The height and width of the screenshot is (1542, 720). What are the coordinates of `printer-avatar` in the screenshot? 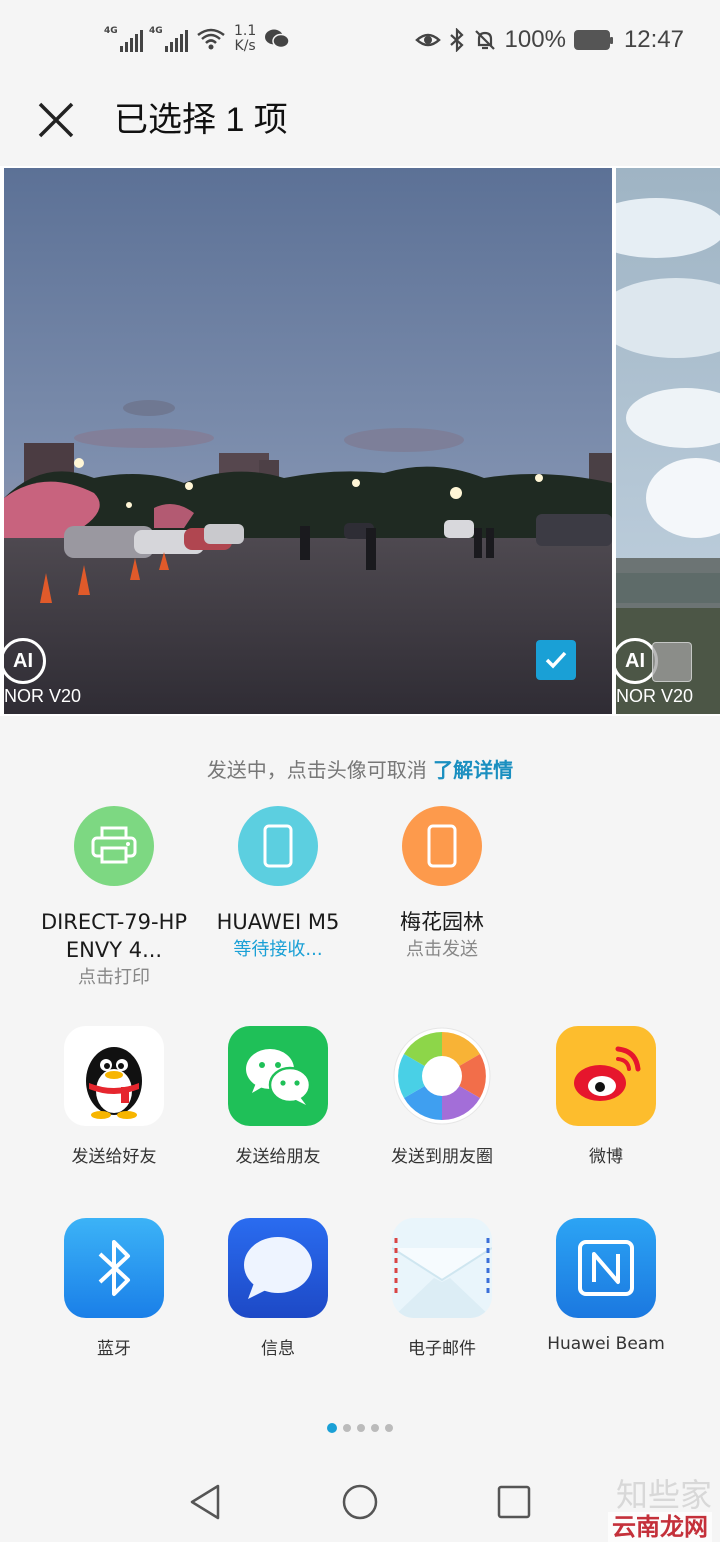 It's located at (114, 846).